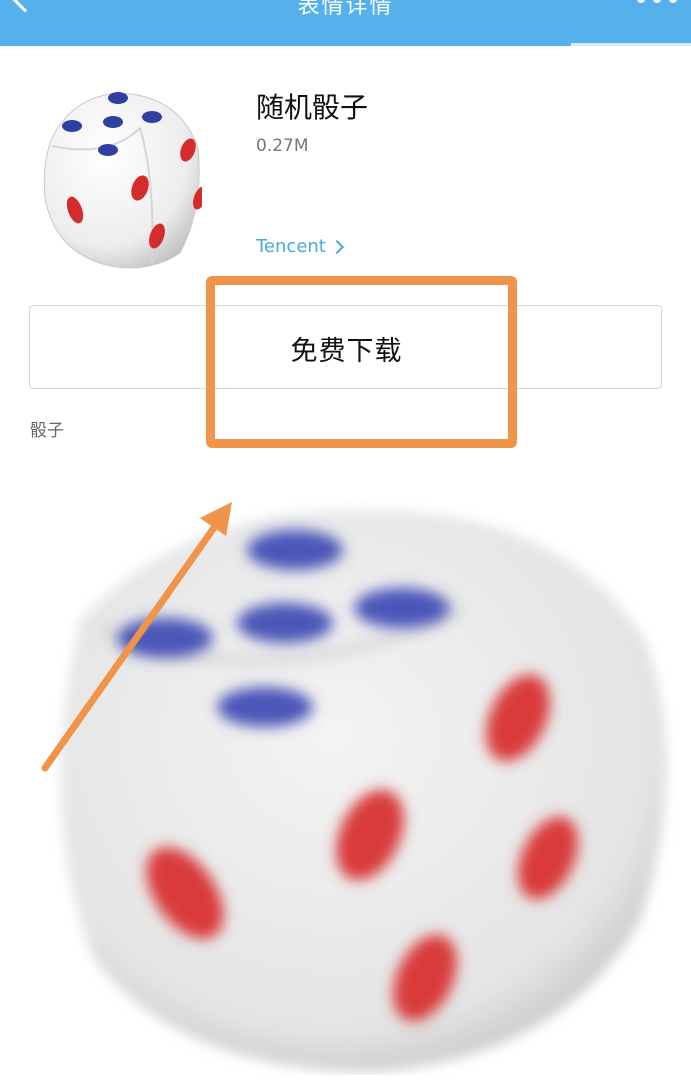  Describe the element at coordinates (346, 351) in the screenshot. I see `download-label: 免费下载` at that location.